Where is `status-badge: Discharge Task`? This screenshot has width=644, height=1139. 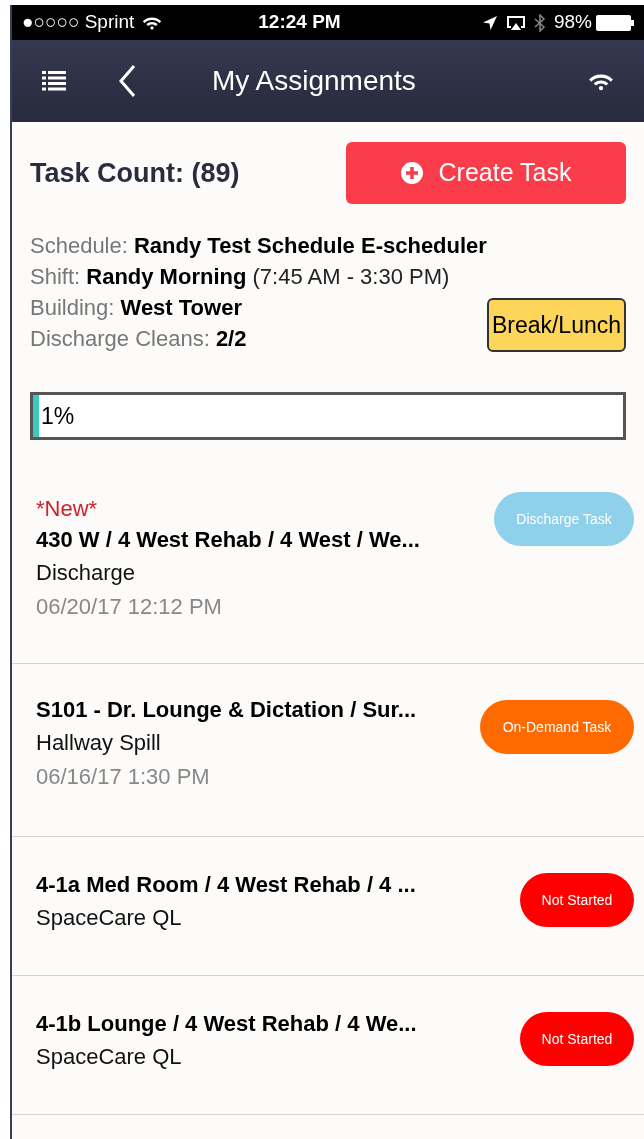
status-badge: Discharge Task is located at coordinates (564, 519).